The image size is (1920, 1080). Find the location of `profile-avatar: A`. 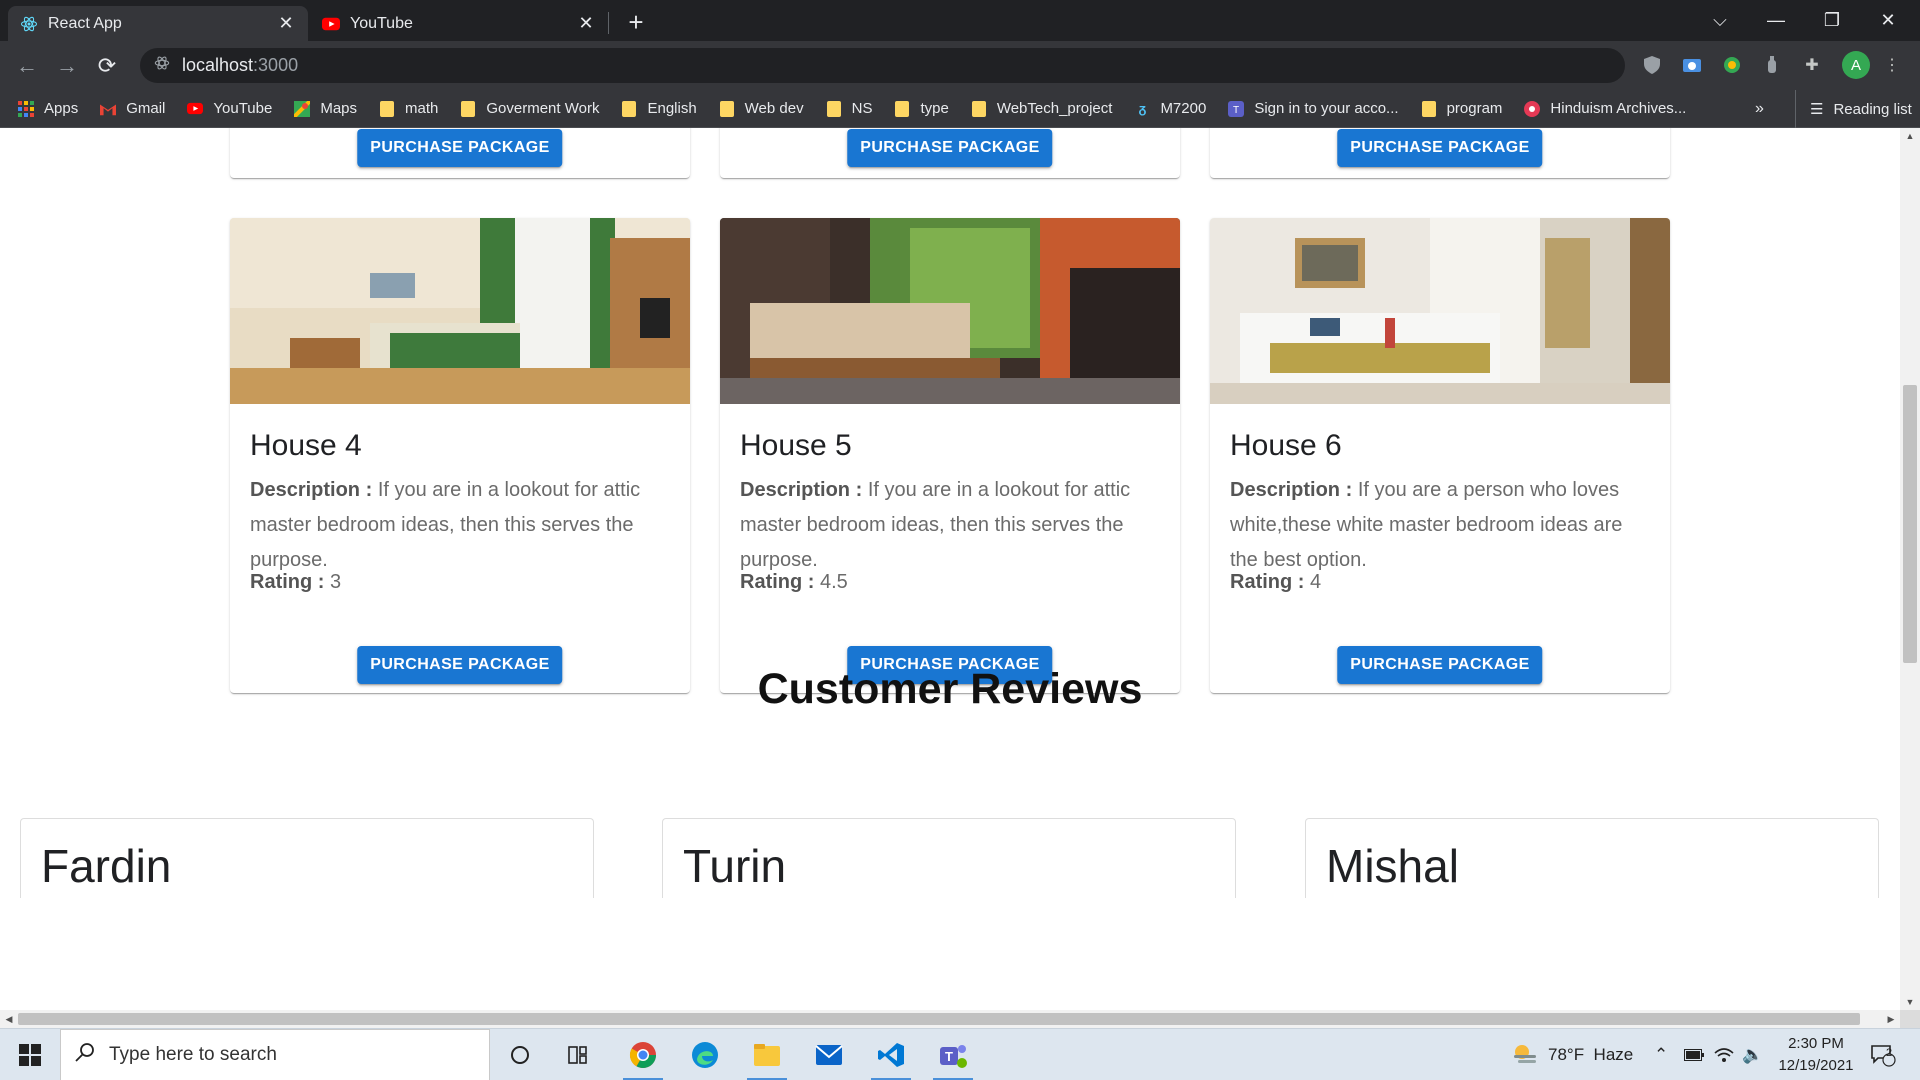

profile-avatar: A is located at coordinates (1856, 65).